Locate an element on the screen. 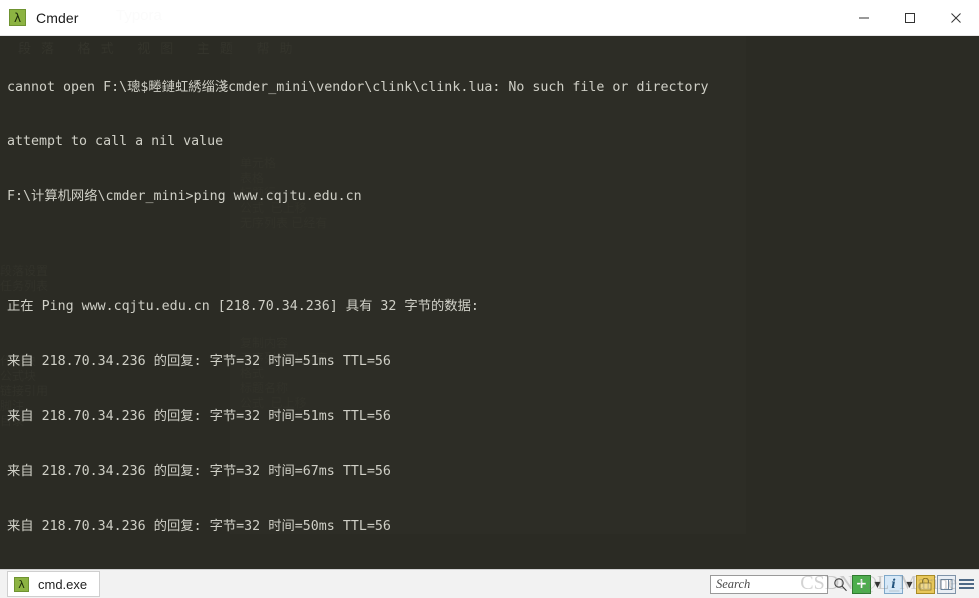 Image resolution: width=979 pixels, height=598 pixels. title-bar-left: λ Cmder is located at coordinates (39, 17).